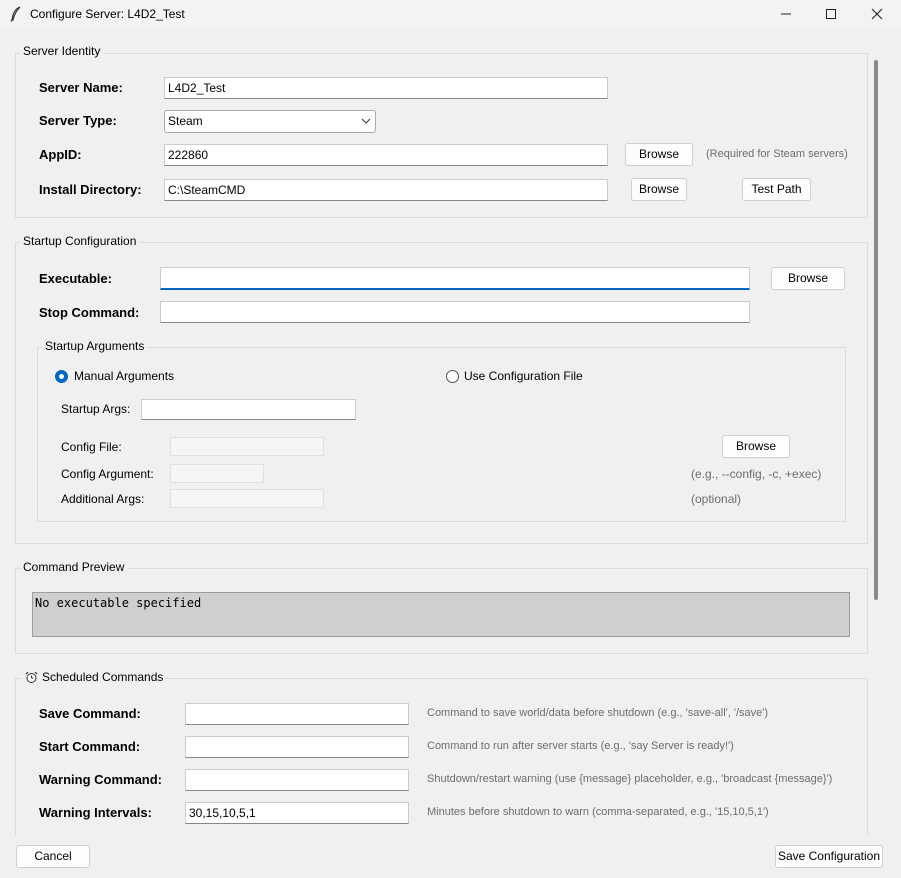  What do you see at coordinates (89, 312) in the screenshot?
I see `stop-command-label: Stop Command:` at bounding box center [89, 312].